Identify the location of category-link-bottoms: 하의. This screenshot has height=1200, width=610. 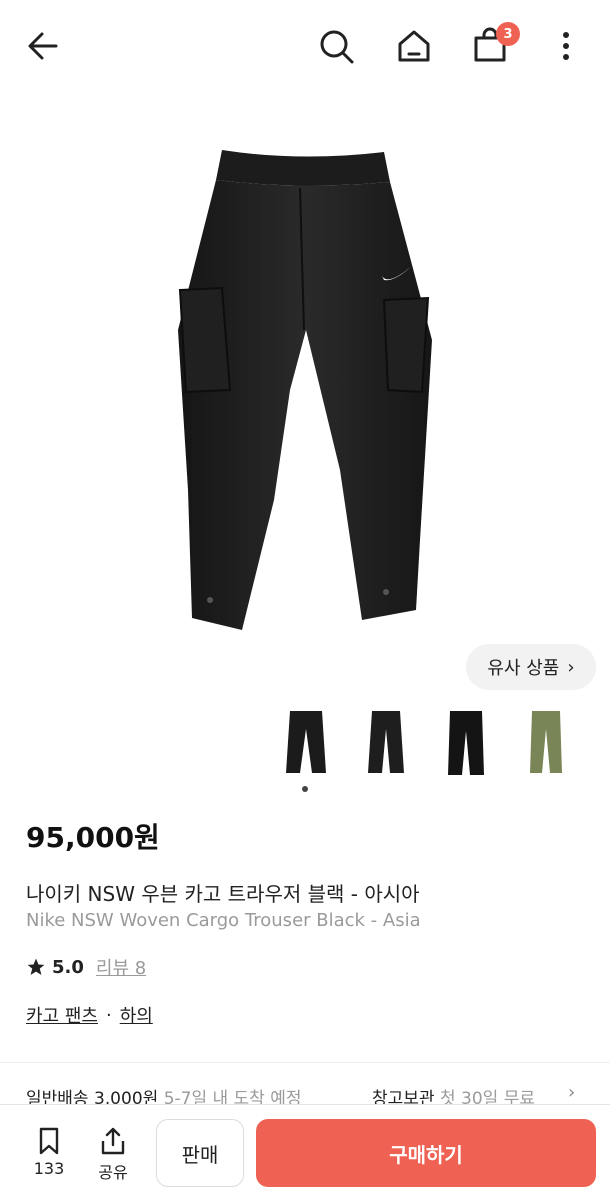
(136, 1015).